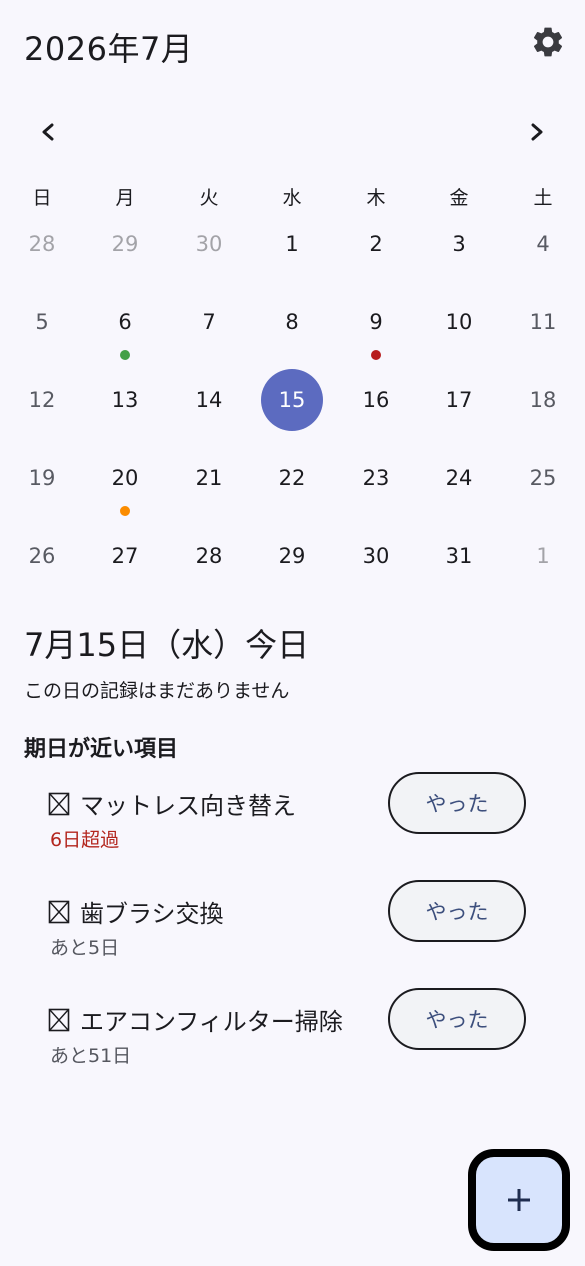 This screenshot has height=1266, width=585. I want to click on day-number: 21, so click(209, 478).